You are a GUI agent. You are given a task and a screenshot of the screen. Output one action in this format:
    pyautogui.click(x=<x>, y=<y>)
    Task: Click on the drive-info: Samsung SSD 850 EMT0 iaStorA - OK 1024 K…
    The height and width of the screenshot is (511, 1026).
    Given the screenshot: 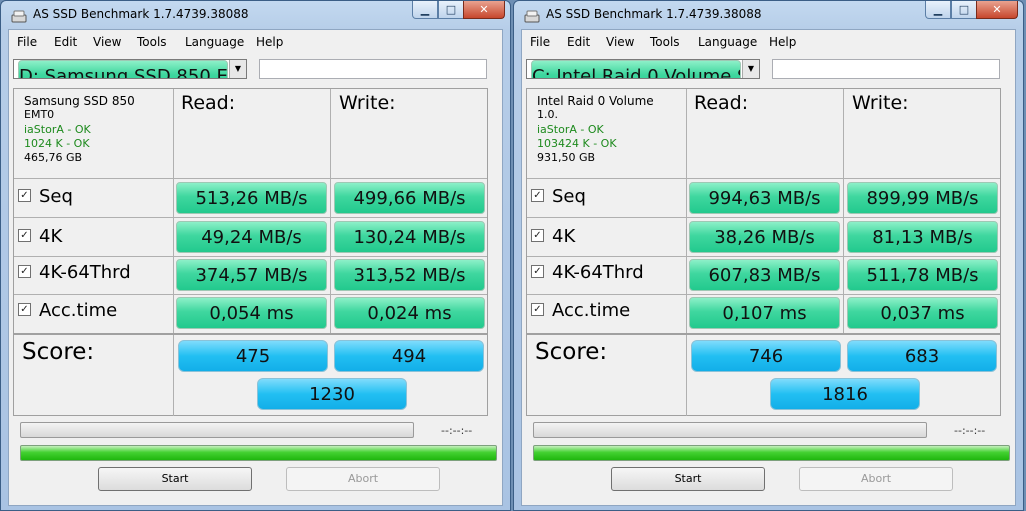 What is the action you would take?
    pyautogui.click(x=79, y=129)
    